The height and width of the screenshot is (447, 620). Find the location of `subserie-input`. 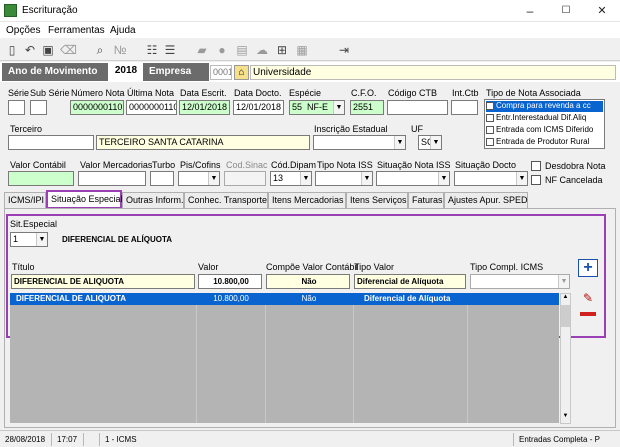

subserie-input is located at coordinates (38, 107).